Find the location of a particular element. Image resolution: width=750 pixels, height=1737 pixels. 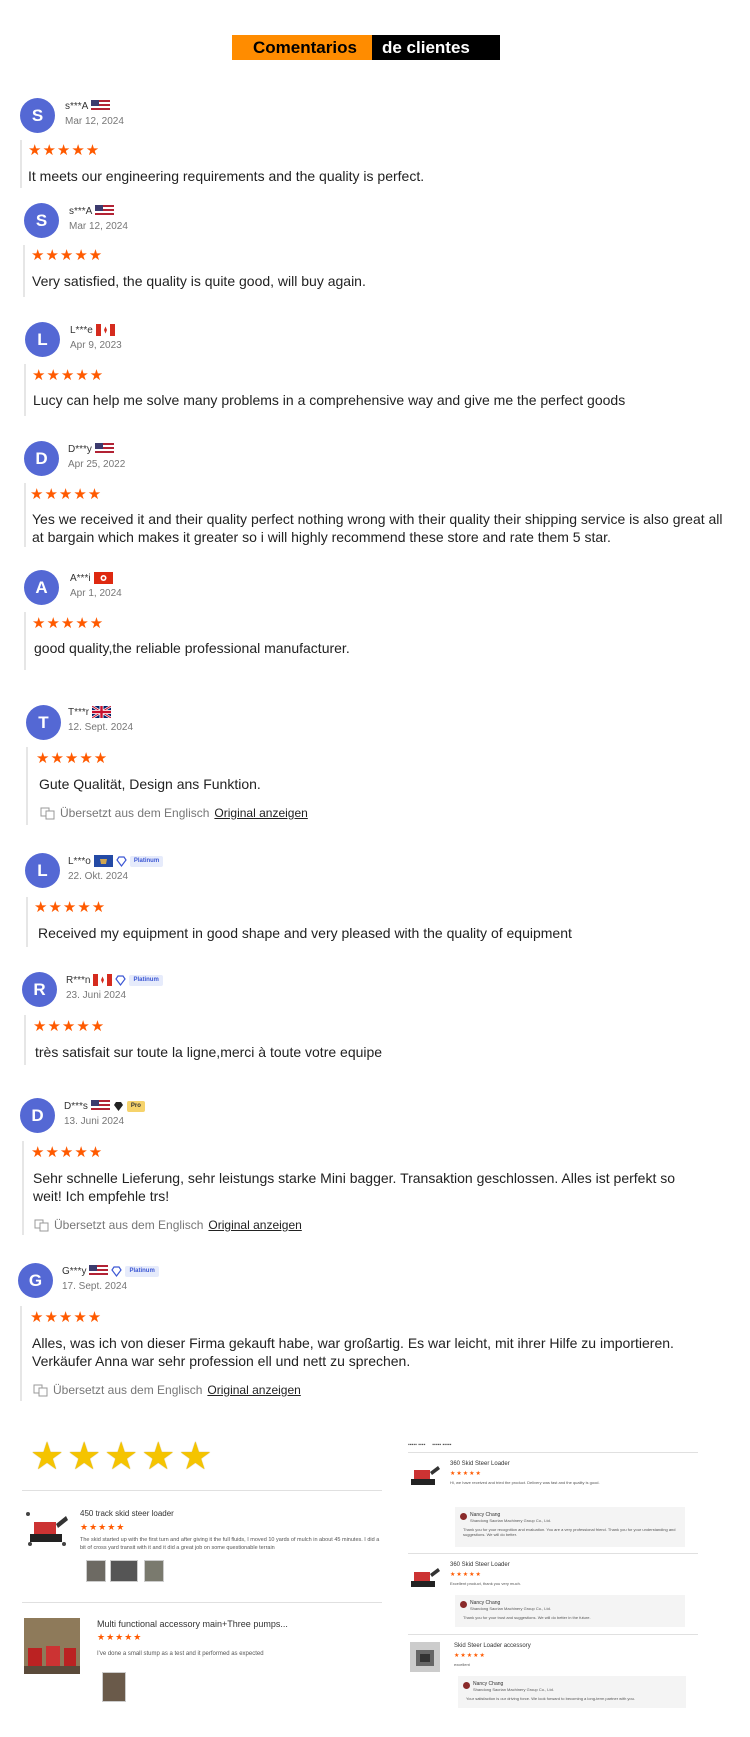

uk-flag-icon is located at coordinates (102, 712).